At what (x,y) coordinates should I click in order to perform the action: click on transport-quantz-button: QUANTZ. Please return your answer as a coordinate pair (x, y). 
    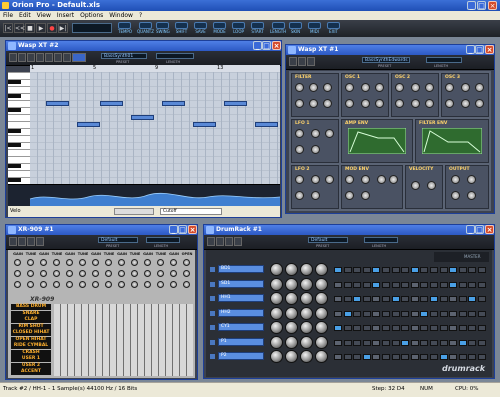
    Looking at the image, I should click on (145, 28).